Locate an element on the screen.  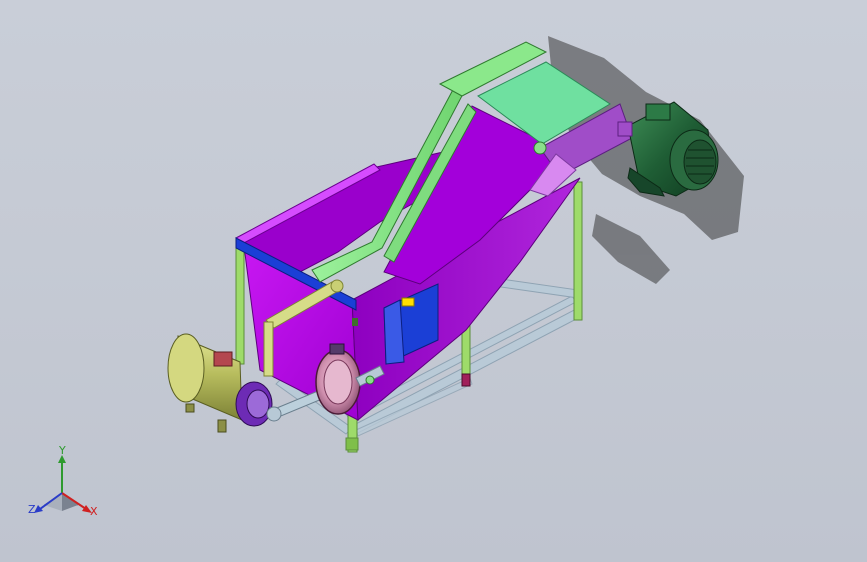
x-axis-label: X is located at coordinates (94, 511).